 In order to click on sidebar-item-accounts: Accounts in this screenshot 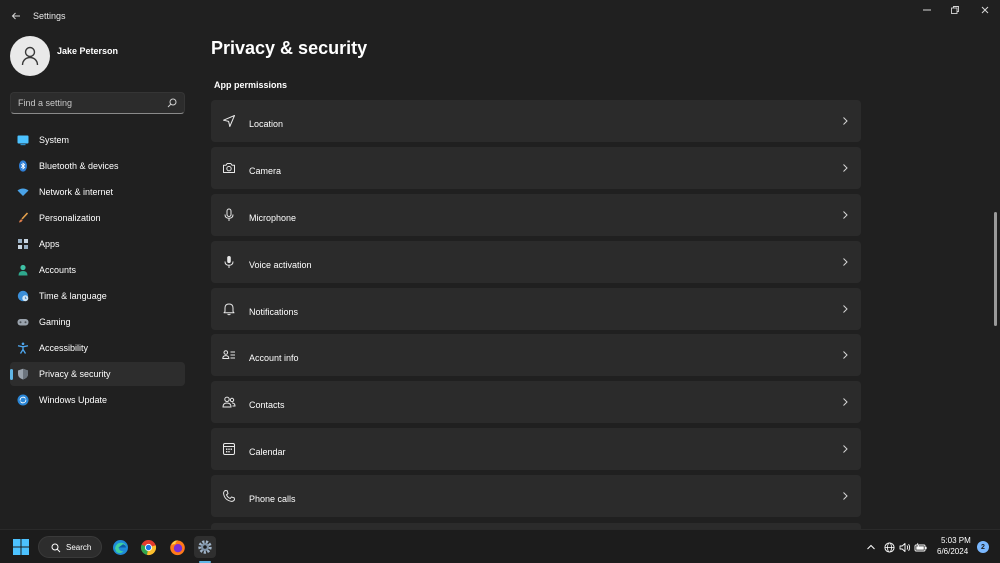, I will do `click(97, 270)`.